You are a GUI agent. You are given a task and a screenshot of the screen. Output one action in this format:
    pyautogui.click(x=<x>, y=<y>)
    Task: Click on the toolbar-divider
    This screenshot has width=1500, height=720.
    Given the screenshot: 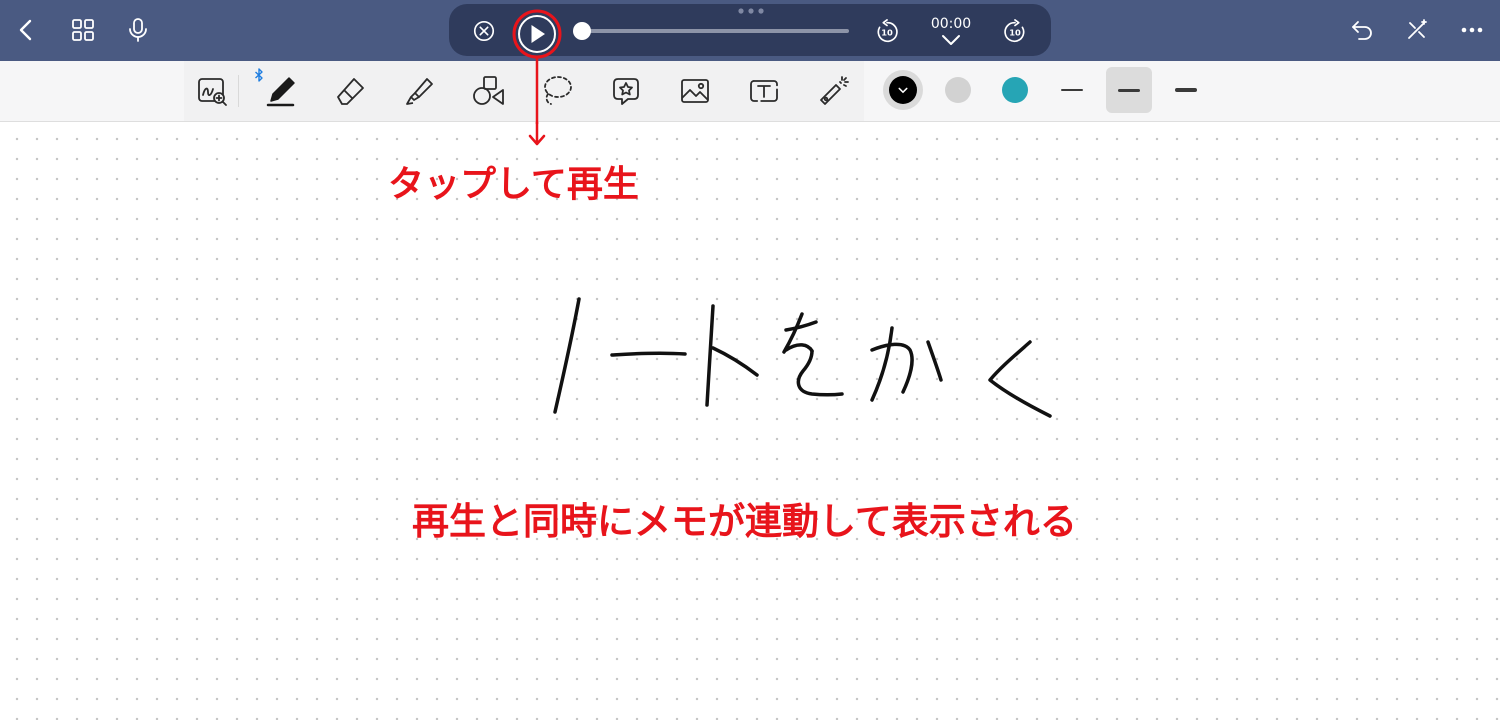 What is the action you would take?
    pyautogui.click(x=238, y=91)
    